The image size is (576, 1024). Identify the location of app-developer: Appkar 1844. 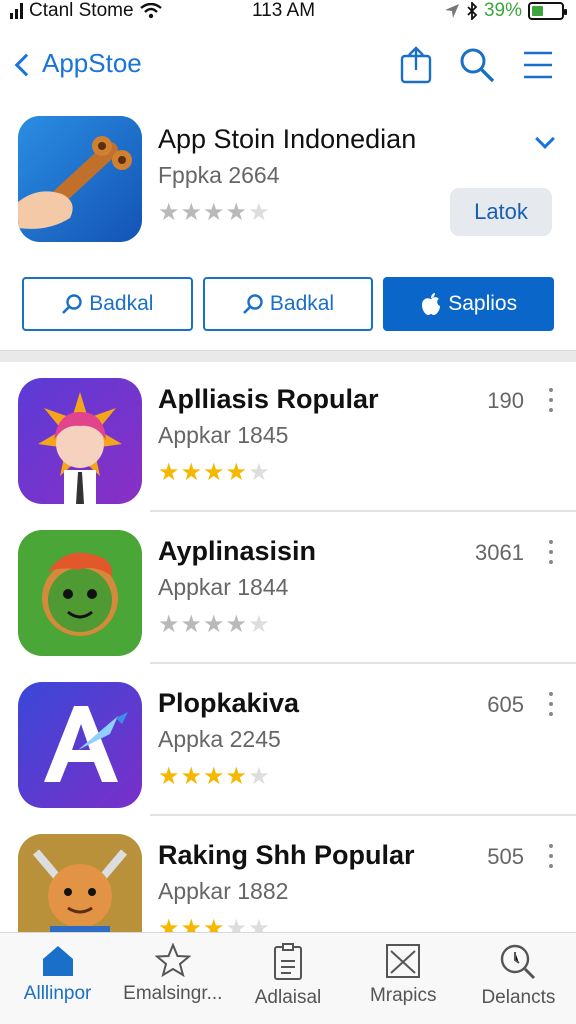
(223, 587).